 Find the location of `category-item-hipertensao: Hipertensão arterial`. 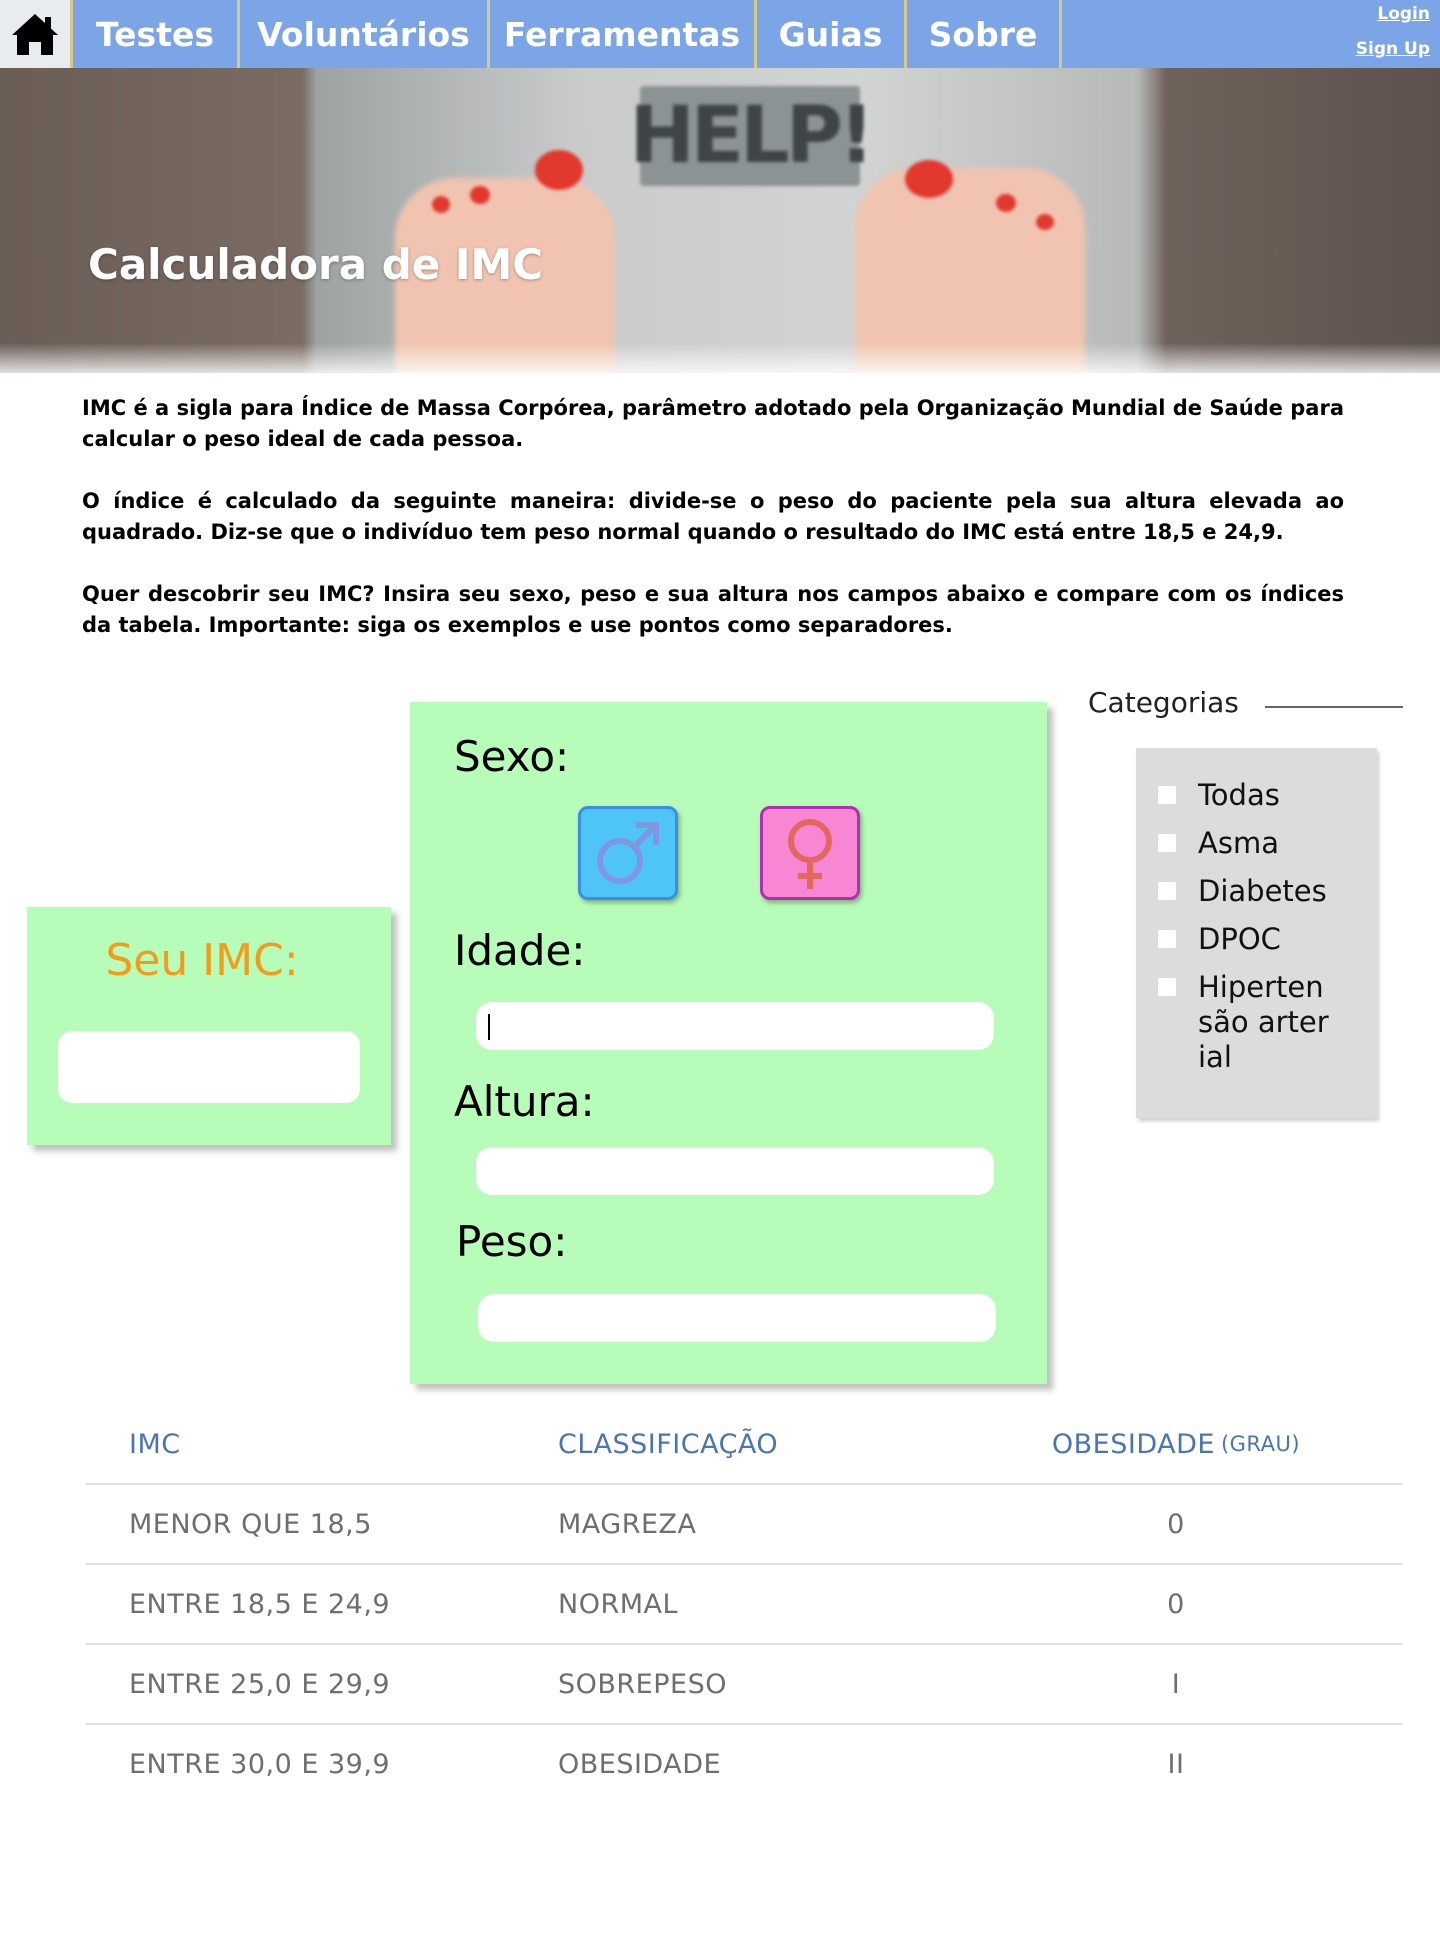

category-item-hipertensao: Hipertensão arterial is located at coordinates (1245, 1022).